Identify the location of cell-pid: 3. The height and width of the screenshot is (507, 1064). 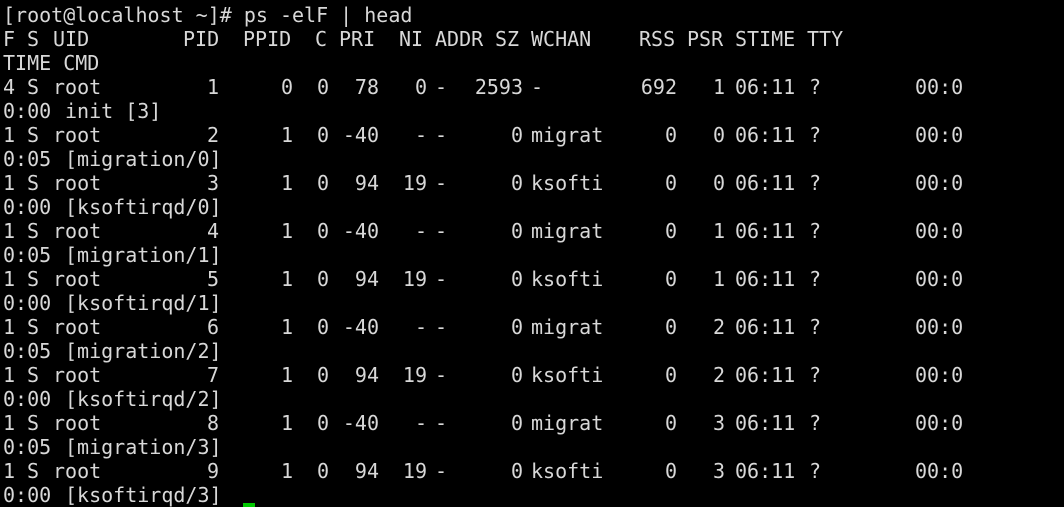
(212, 183).